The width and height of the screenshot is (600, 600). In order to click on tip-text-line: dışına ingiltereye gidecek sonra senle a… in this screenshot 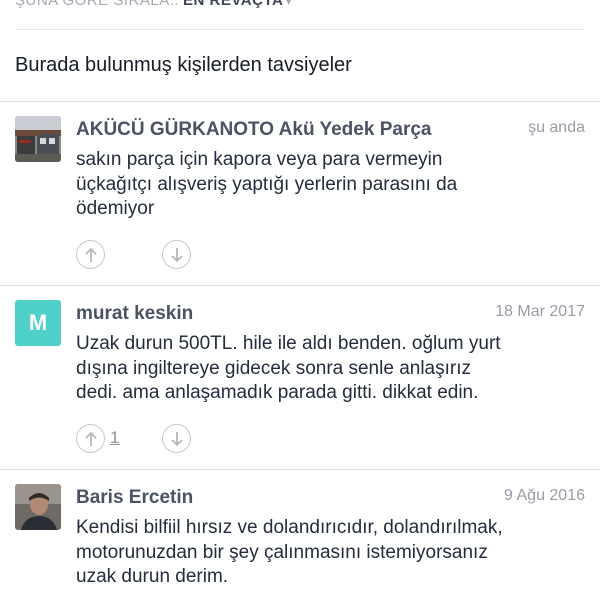, I will do `click(274, 368)`.